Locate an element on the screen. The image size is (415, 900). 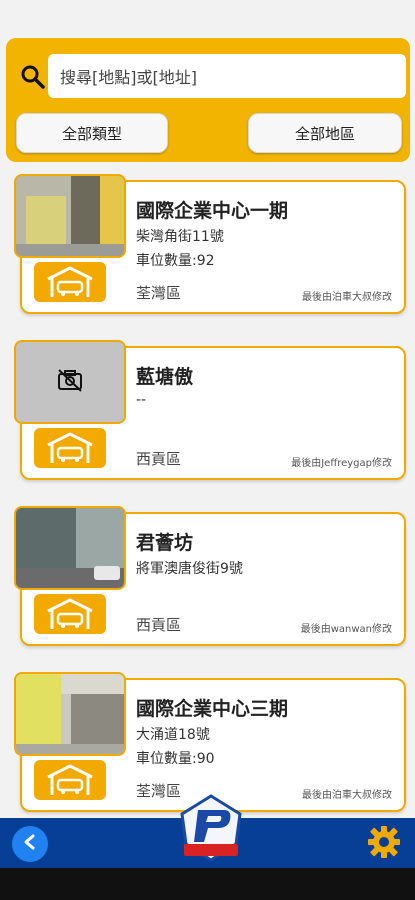
carpark-name: 藍塘傲 is located at coordinates (165, 377).